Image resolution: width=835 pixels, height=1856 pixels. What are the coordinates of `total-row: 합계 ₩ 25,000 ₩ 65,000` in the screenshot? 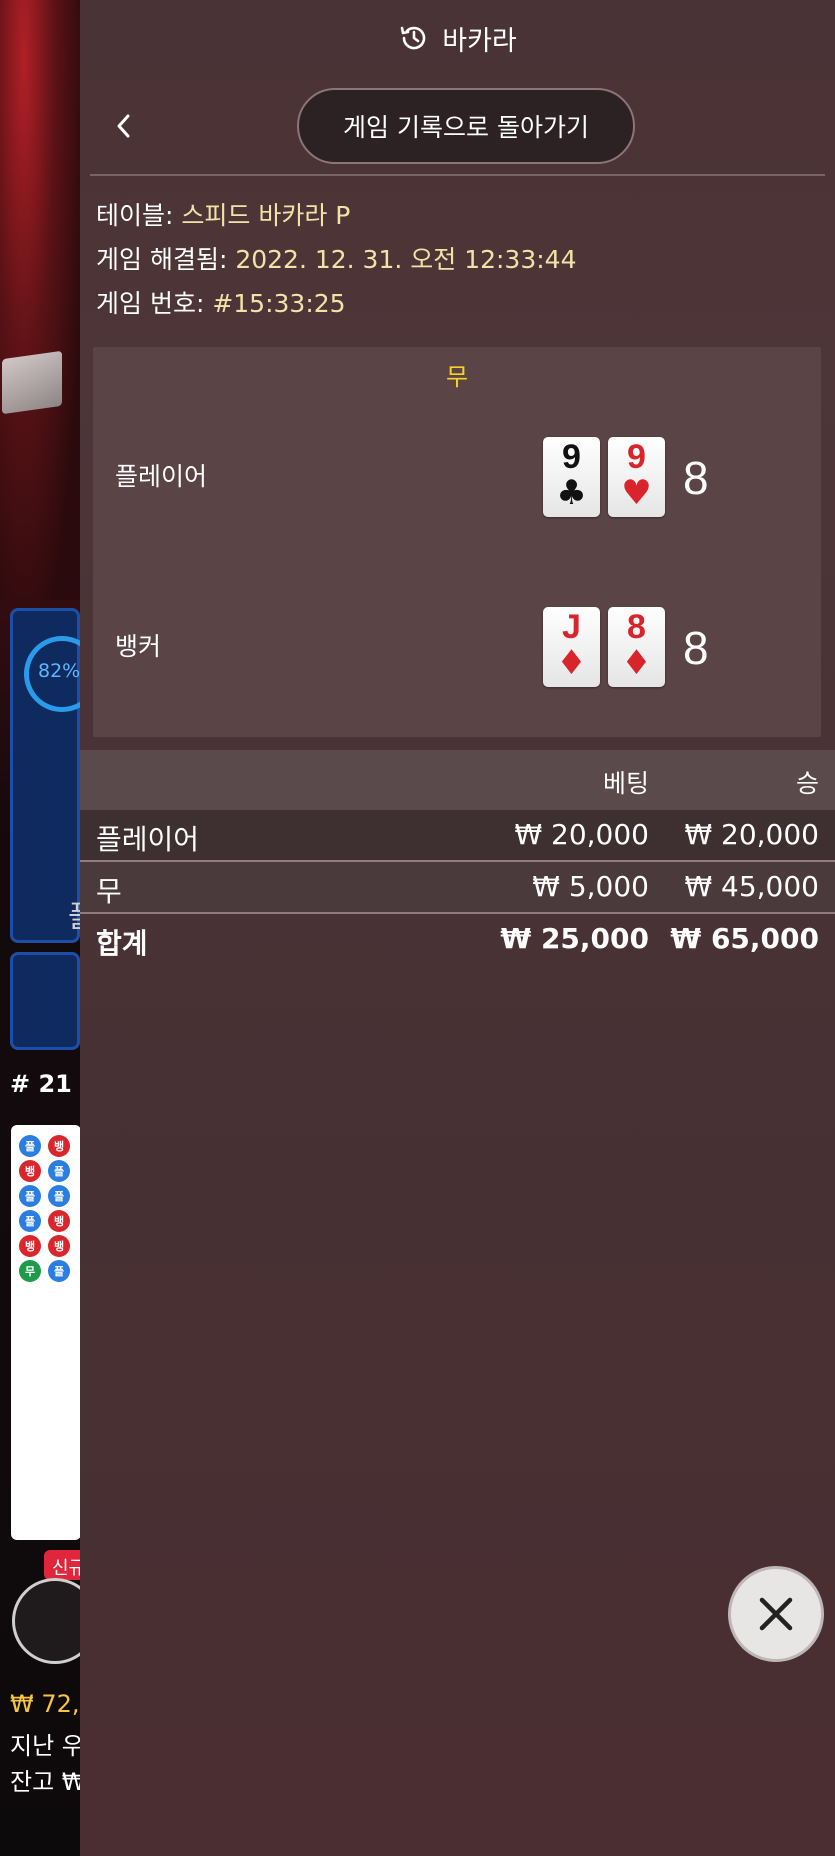 It's located at (457, 940).